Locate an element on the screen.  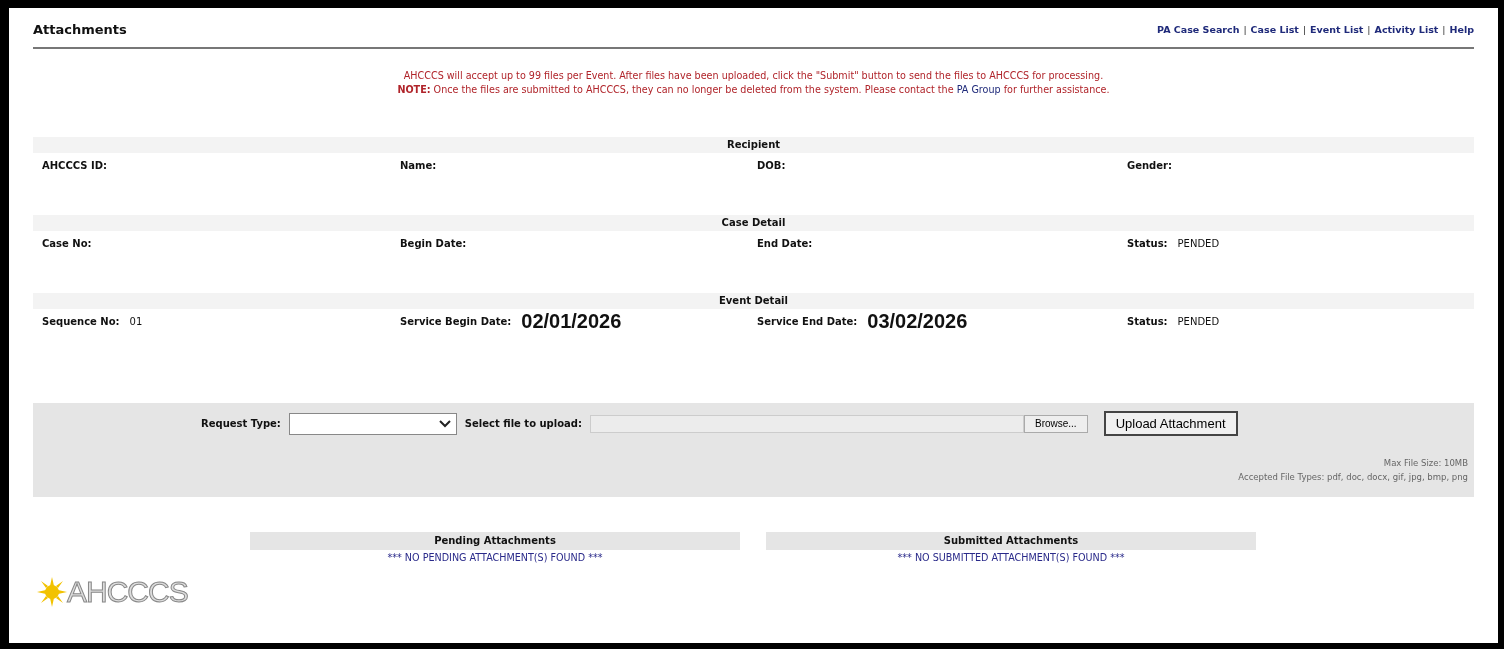
nav-link: Activity List is located at coordinates (1406, 29).